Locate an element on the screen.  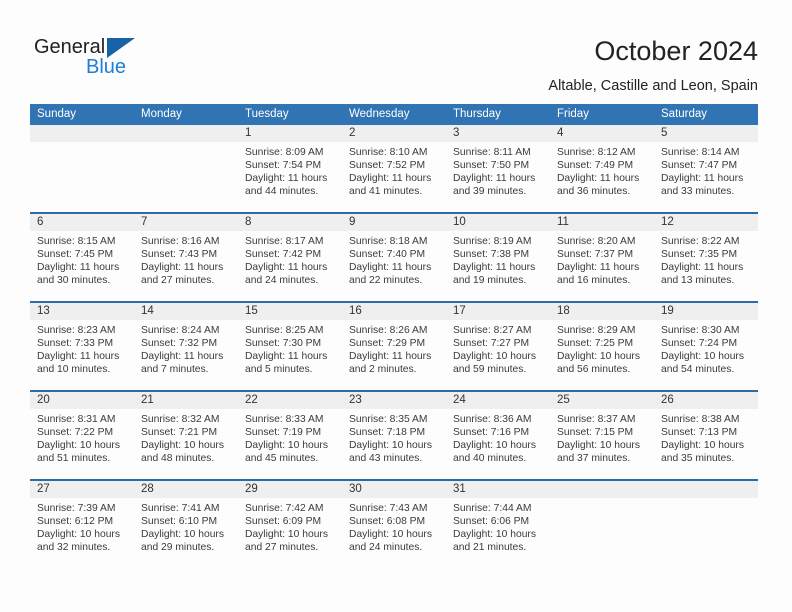
sunrise-text: Sunrise: 7:41 AM is located at coordinates (180, 508).